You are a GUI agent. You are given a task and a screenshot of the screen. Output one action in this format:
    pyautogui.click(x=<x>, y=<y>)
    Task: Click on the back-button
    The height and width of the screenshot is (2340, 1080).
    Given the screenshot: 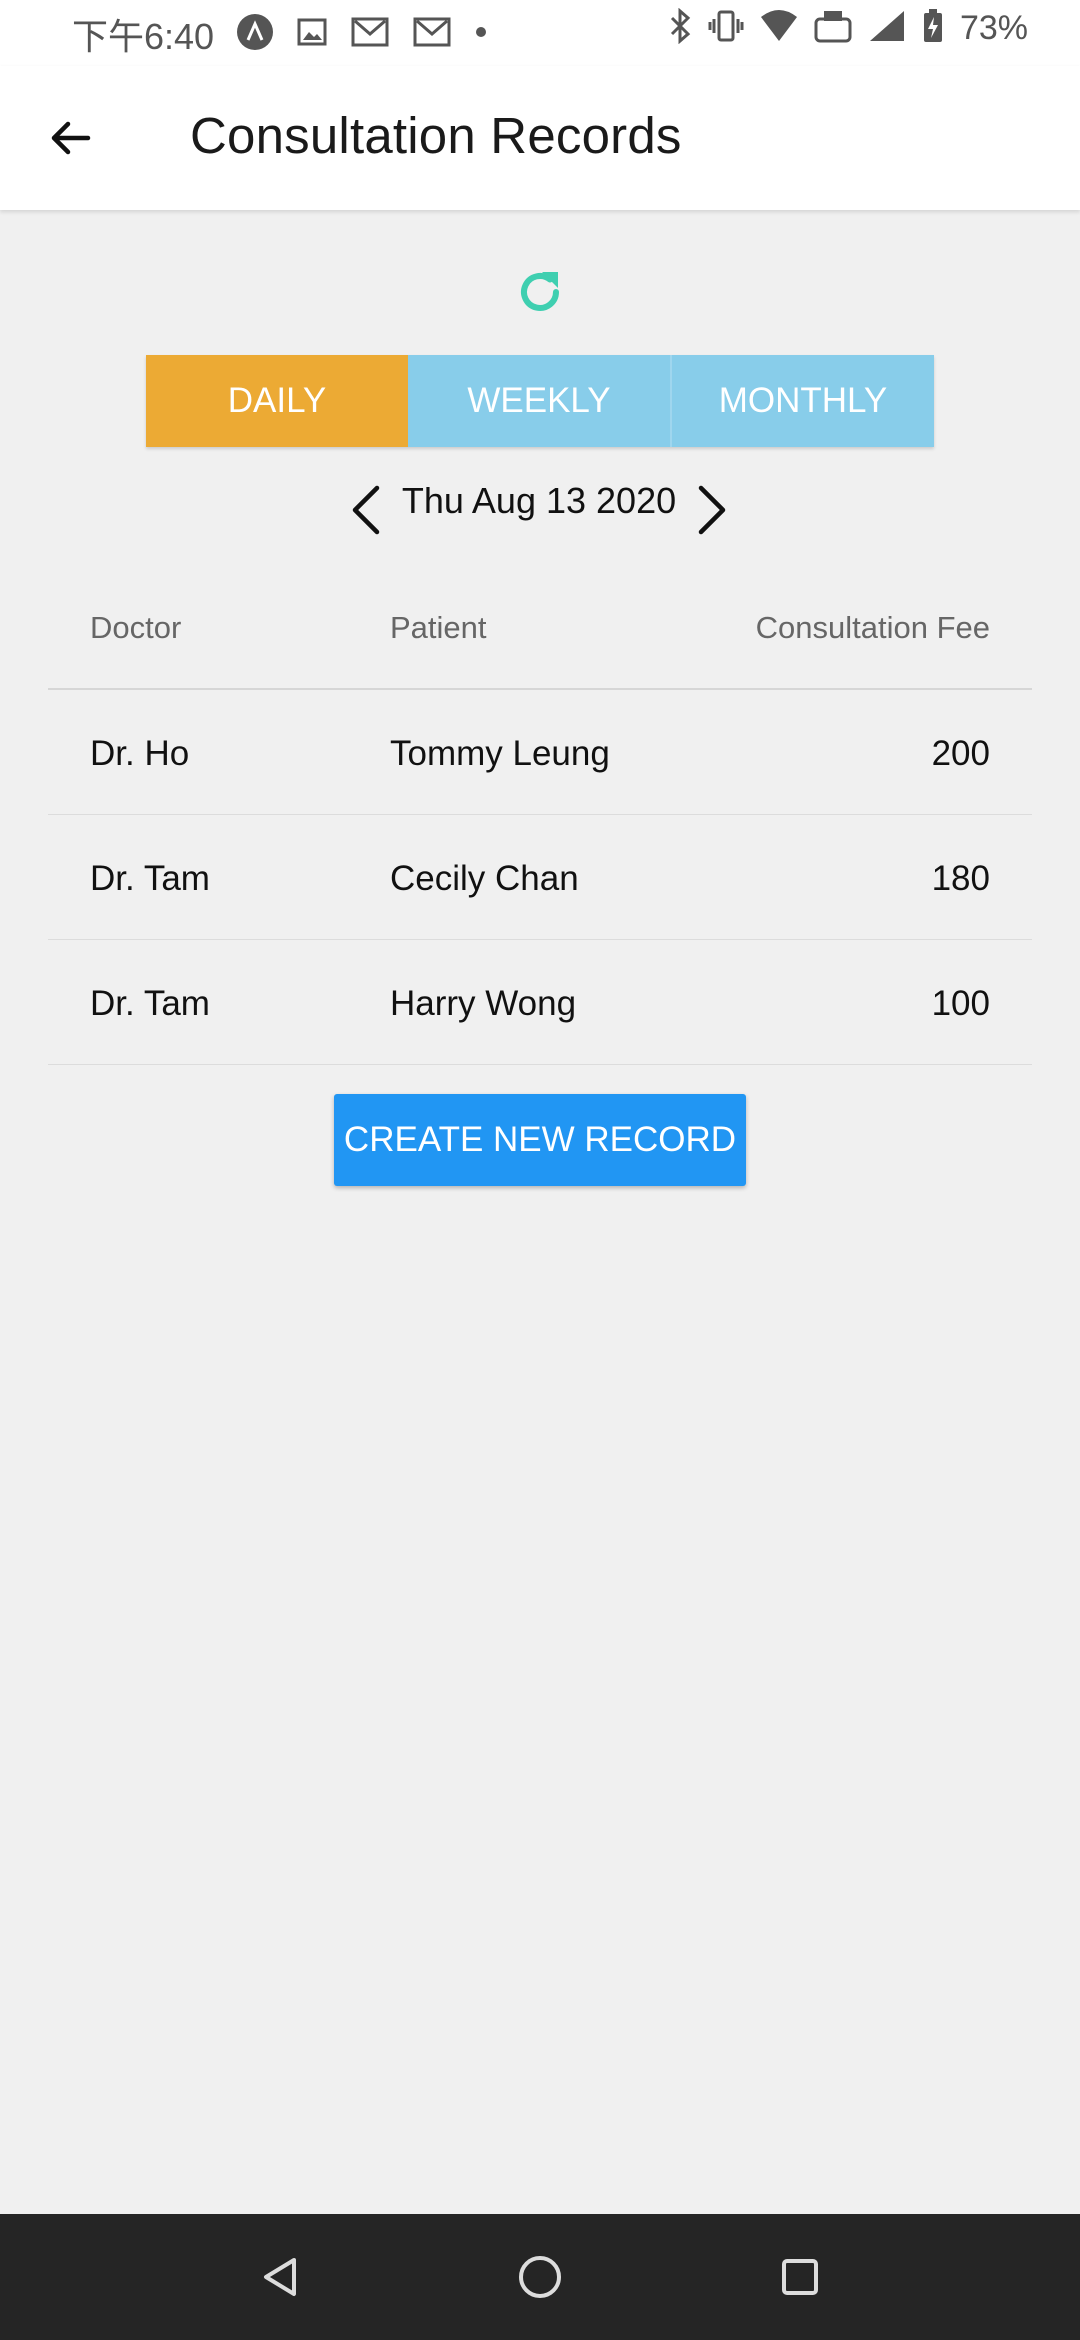 What is the action you would take?
    pyautogui.click(x=70, y=138)
    